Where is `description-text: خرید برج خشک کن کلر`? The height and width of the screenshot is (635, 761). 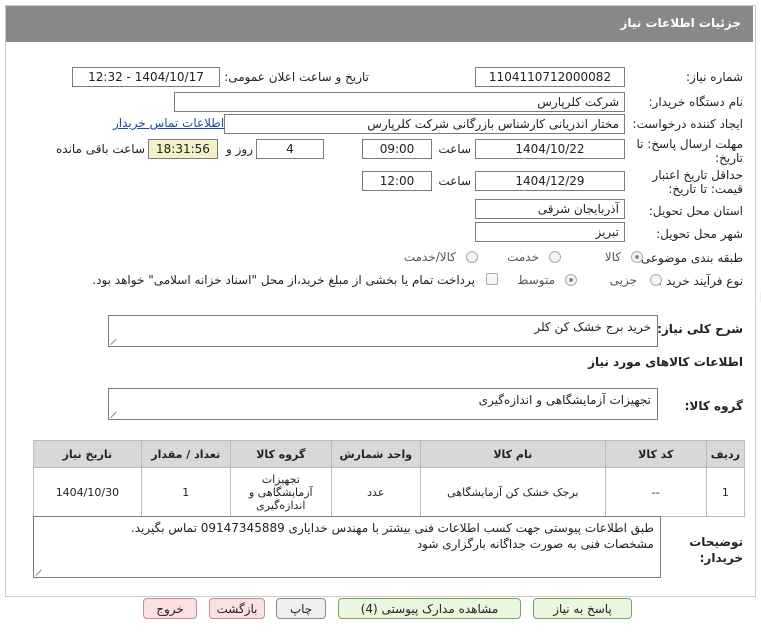
description-text: خرید برج خشک کن کلر is located at coordinates (592, 327).